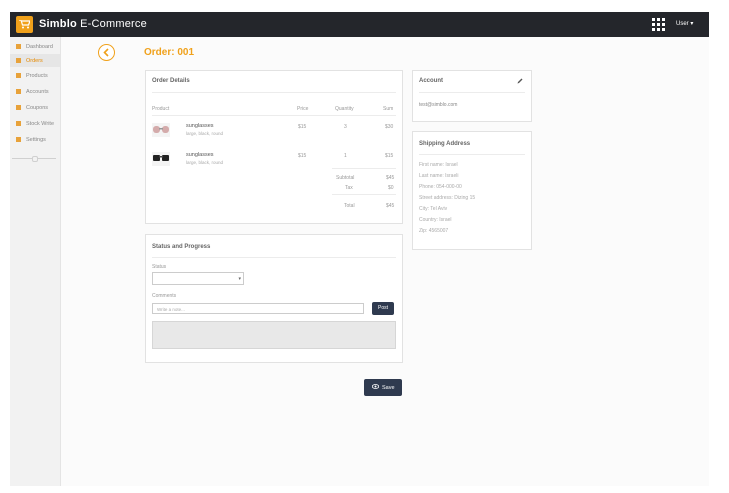  Describe the element at coordinates (345, 178) in the screenshot. I see `subtotal-label: Subtotal` at that location.